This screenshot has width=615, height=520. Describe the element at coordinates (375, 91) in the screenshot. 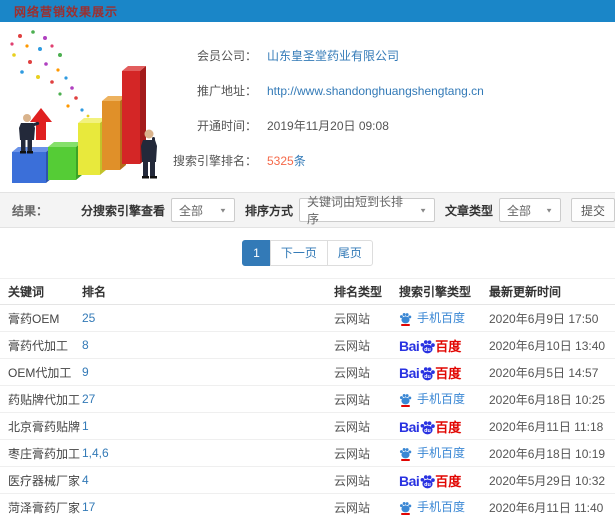

I see `promo-url-link: http://www.shandonghuangshengtang.cn` at that location.